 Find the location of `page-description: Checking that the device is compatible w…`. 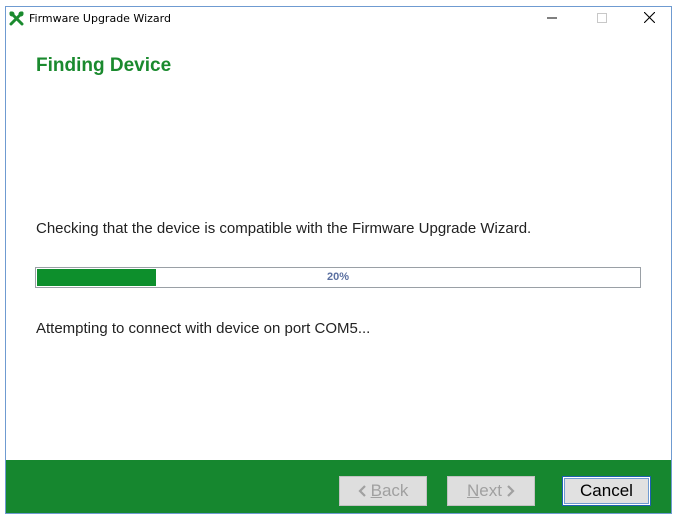

page-description: Checking that the device is compatible w… is located at coordinates (284, 228).